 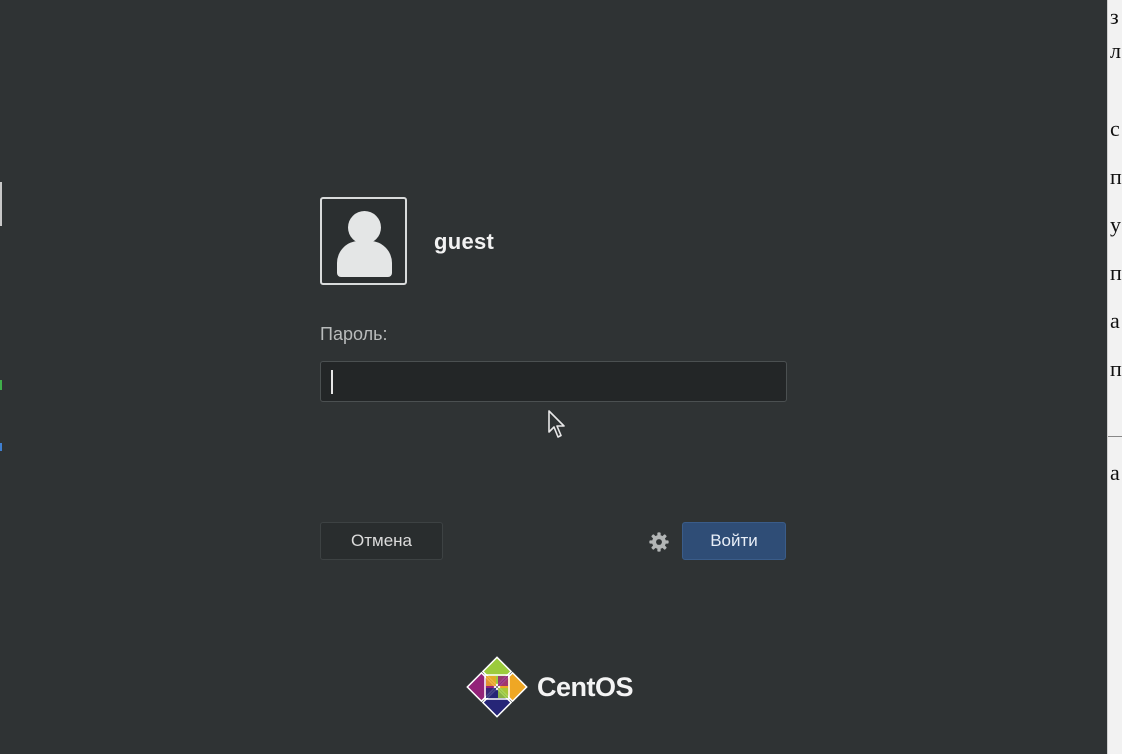 I want to click on username-label: guest, so click(x=464, y=241).